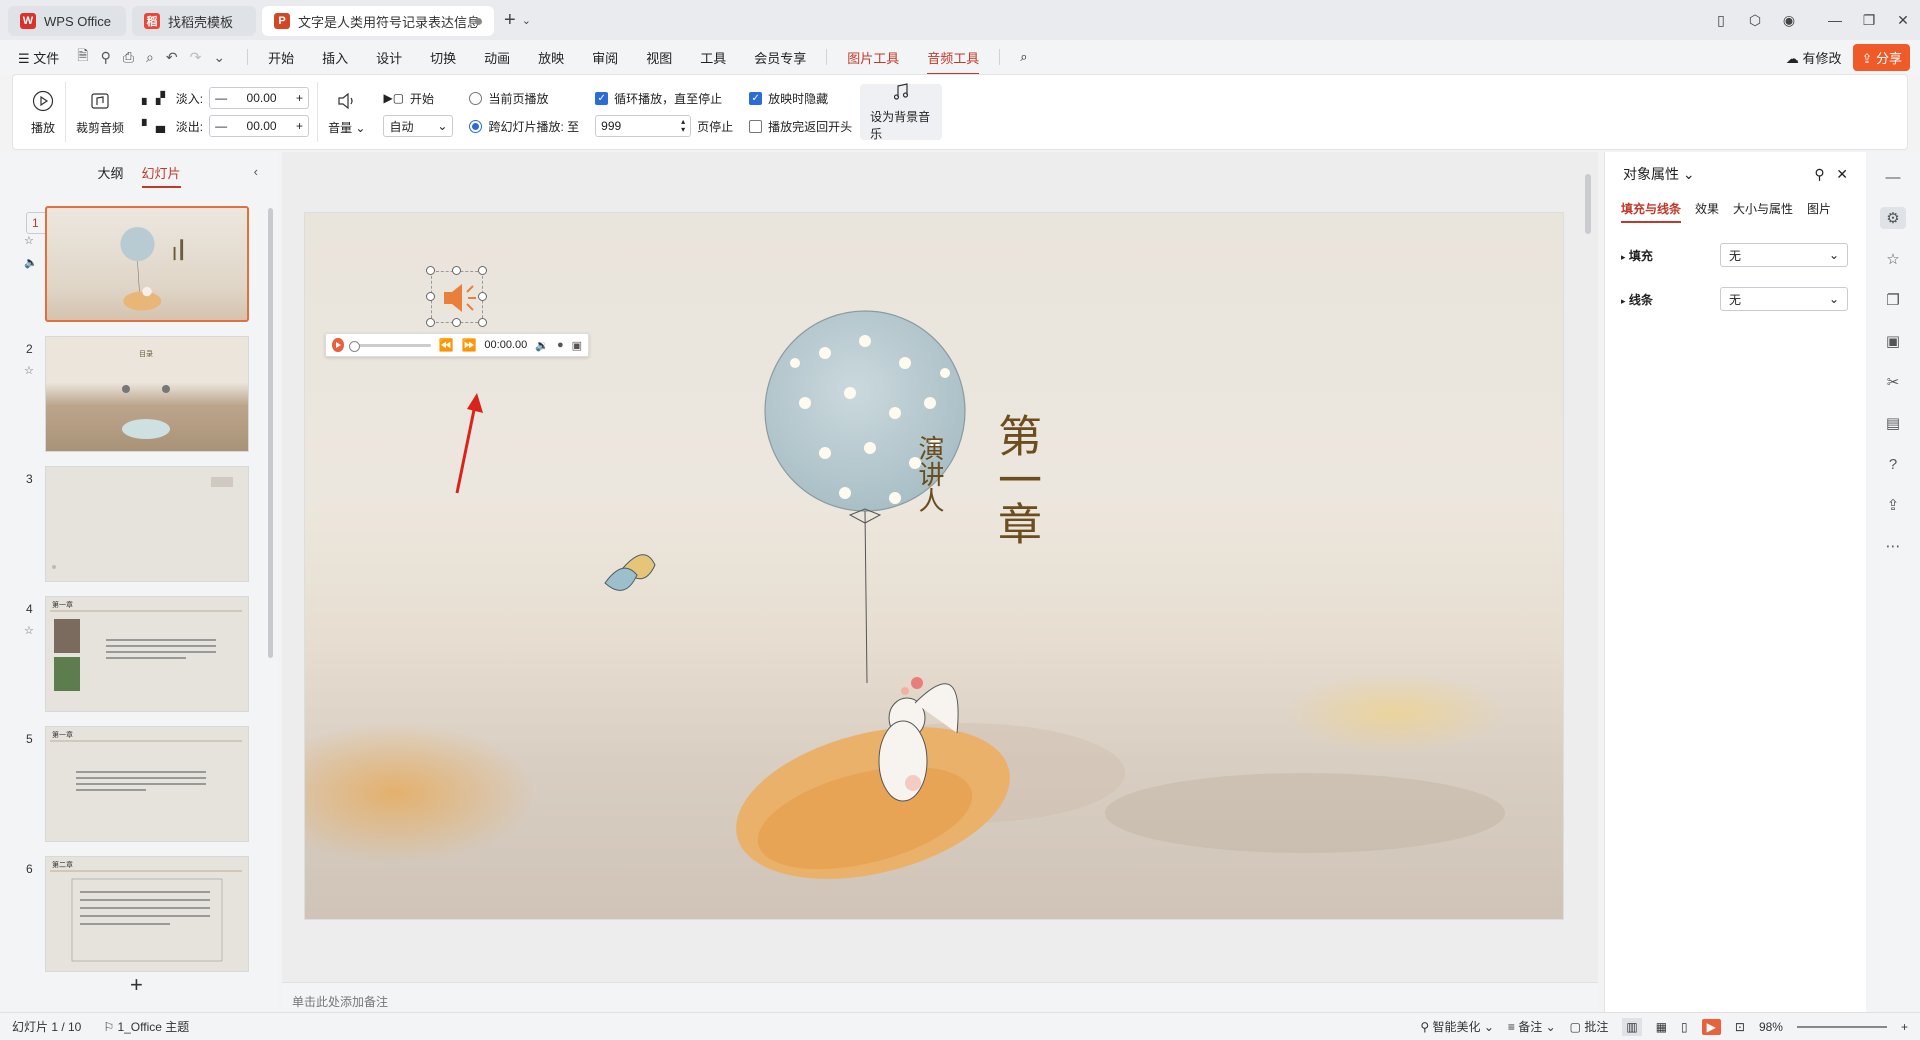 This screenshot has height=1040, width=1920. Describe the element at coordinates (756, 126) in the screenshot. I see `rewind-checkbox` at that location.